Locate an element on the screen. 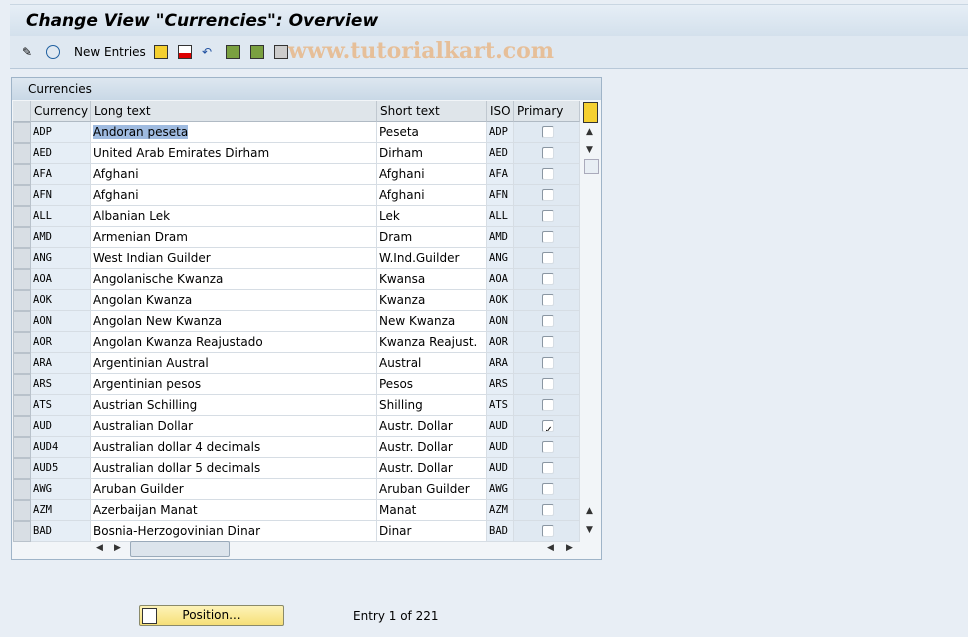  display-change-icon: ✎ is located at coordinates (27, 52).